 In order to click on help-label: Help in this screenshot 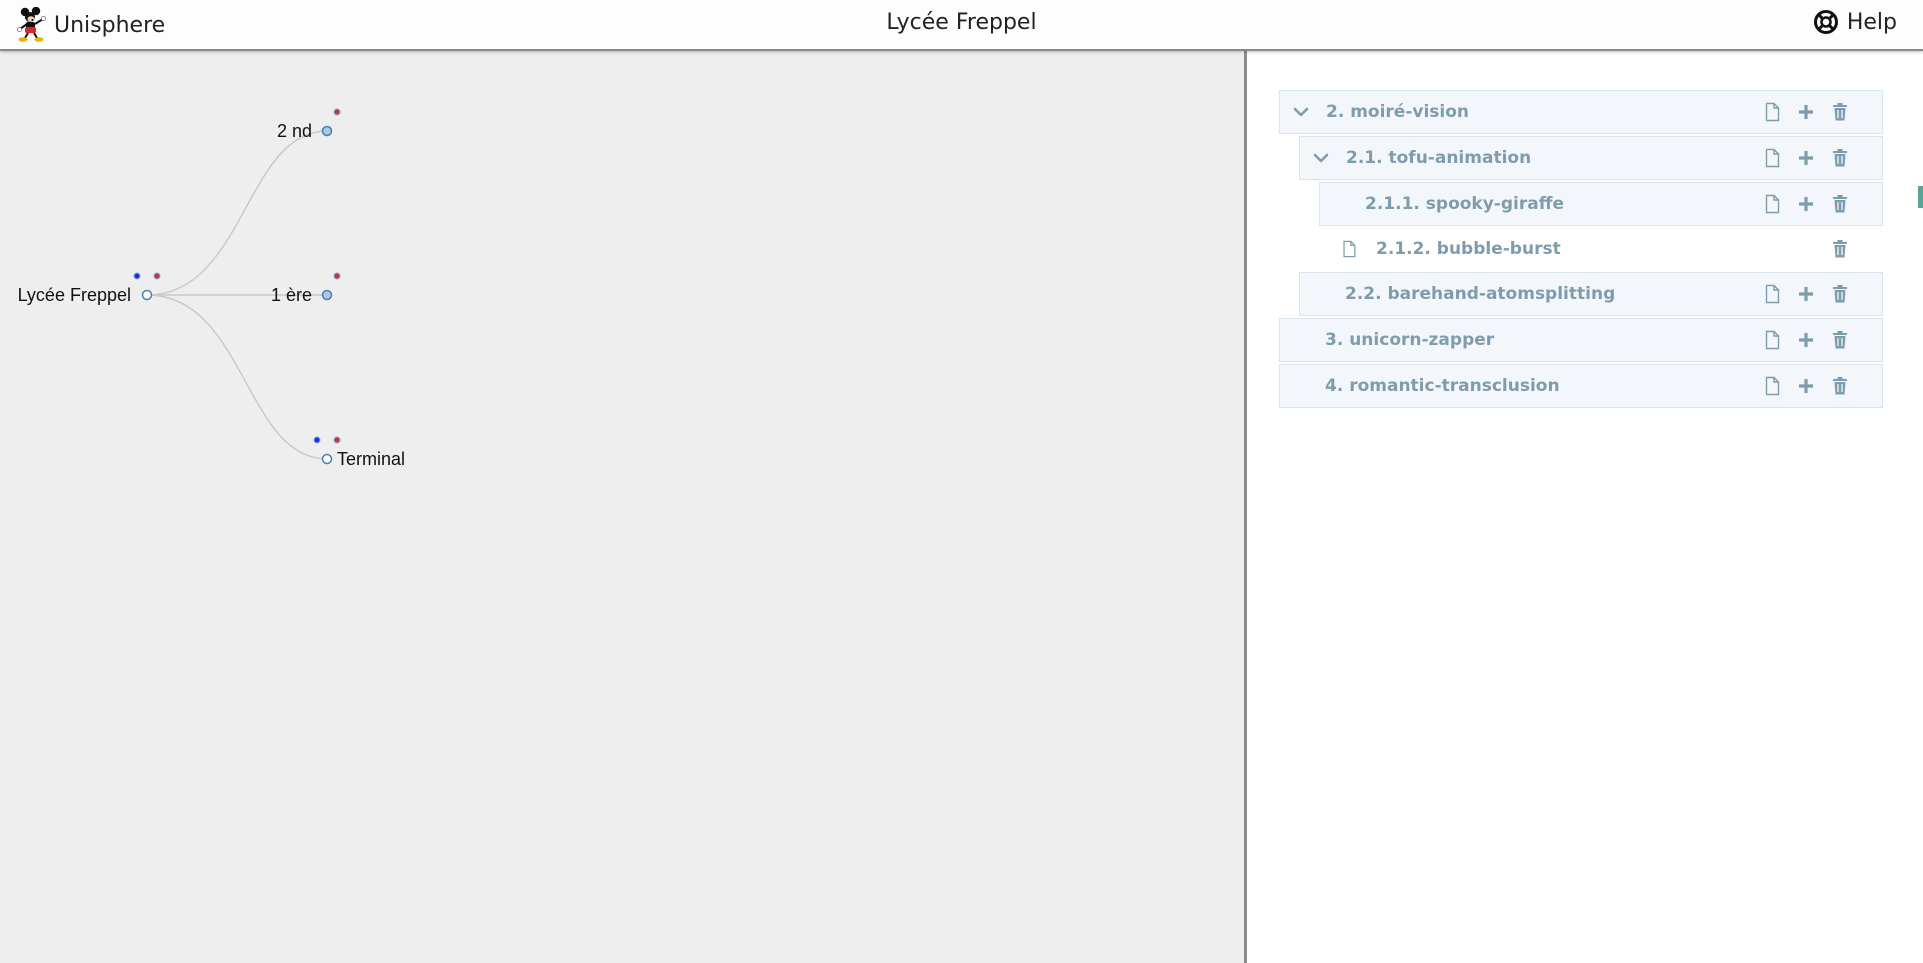, I will do `click(1871, 22)`.